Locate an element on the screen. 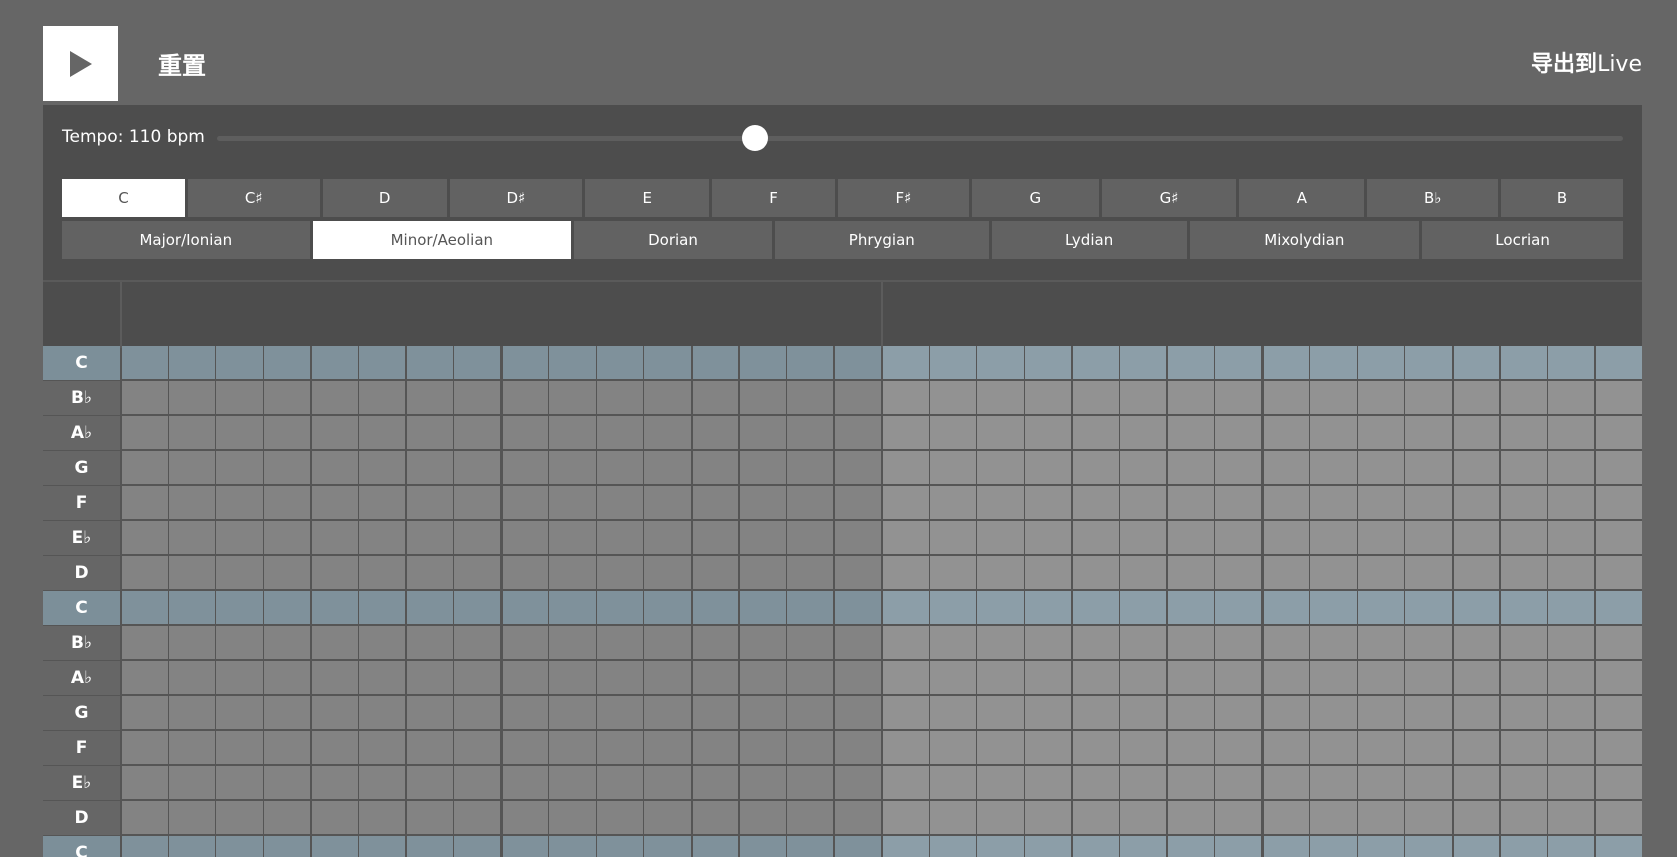 The image size is (1677, 857). mode-button-1: Minor/Aeolian is located at coordinates (442, 240).